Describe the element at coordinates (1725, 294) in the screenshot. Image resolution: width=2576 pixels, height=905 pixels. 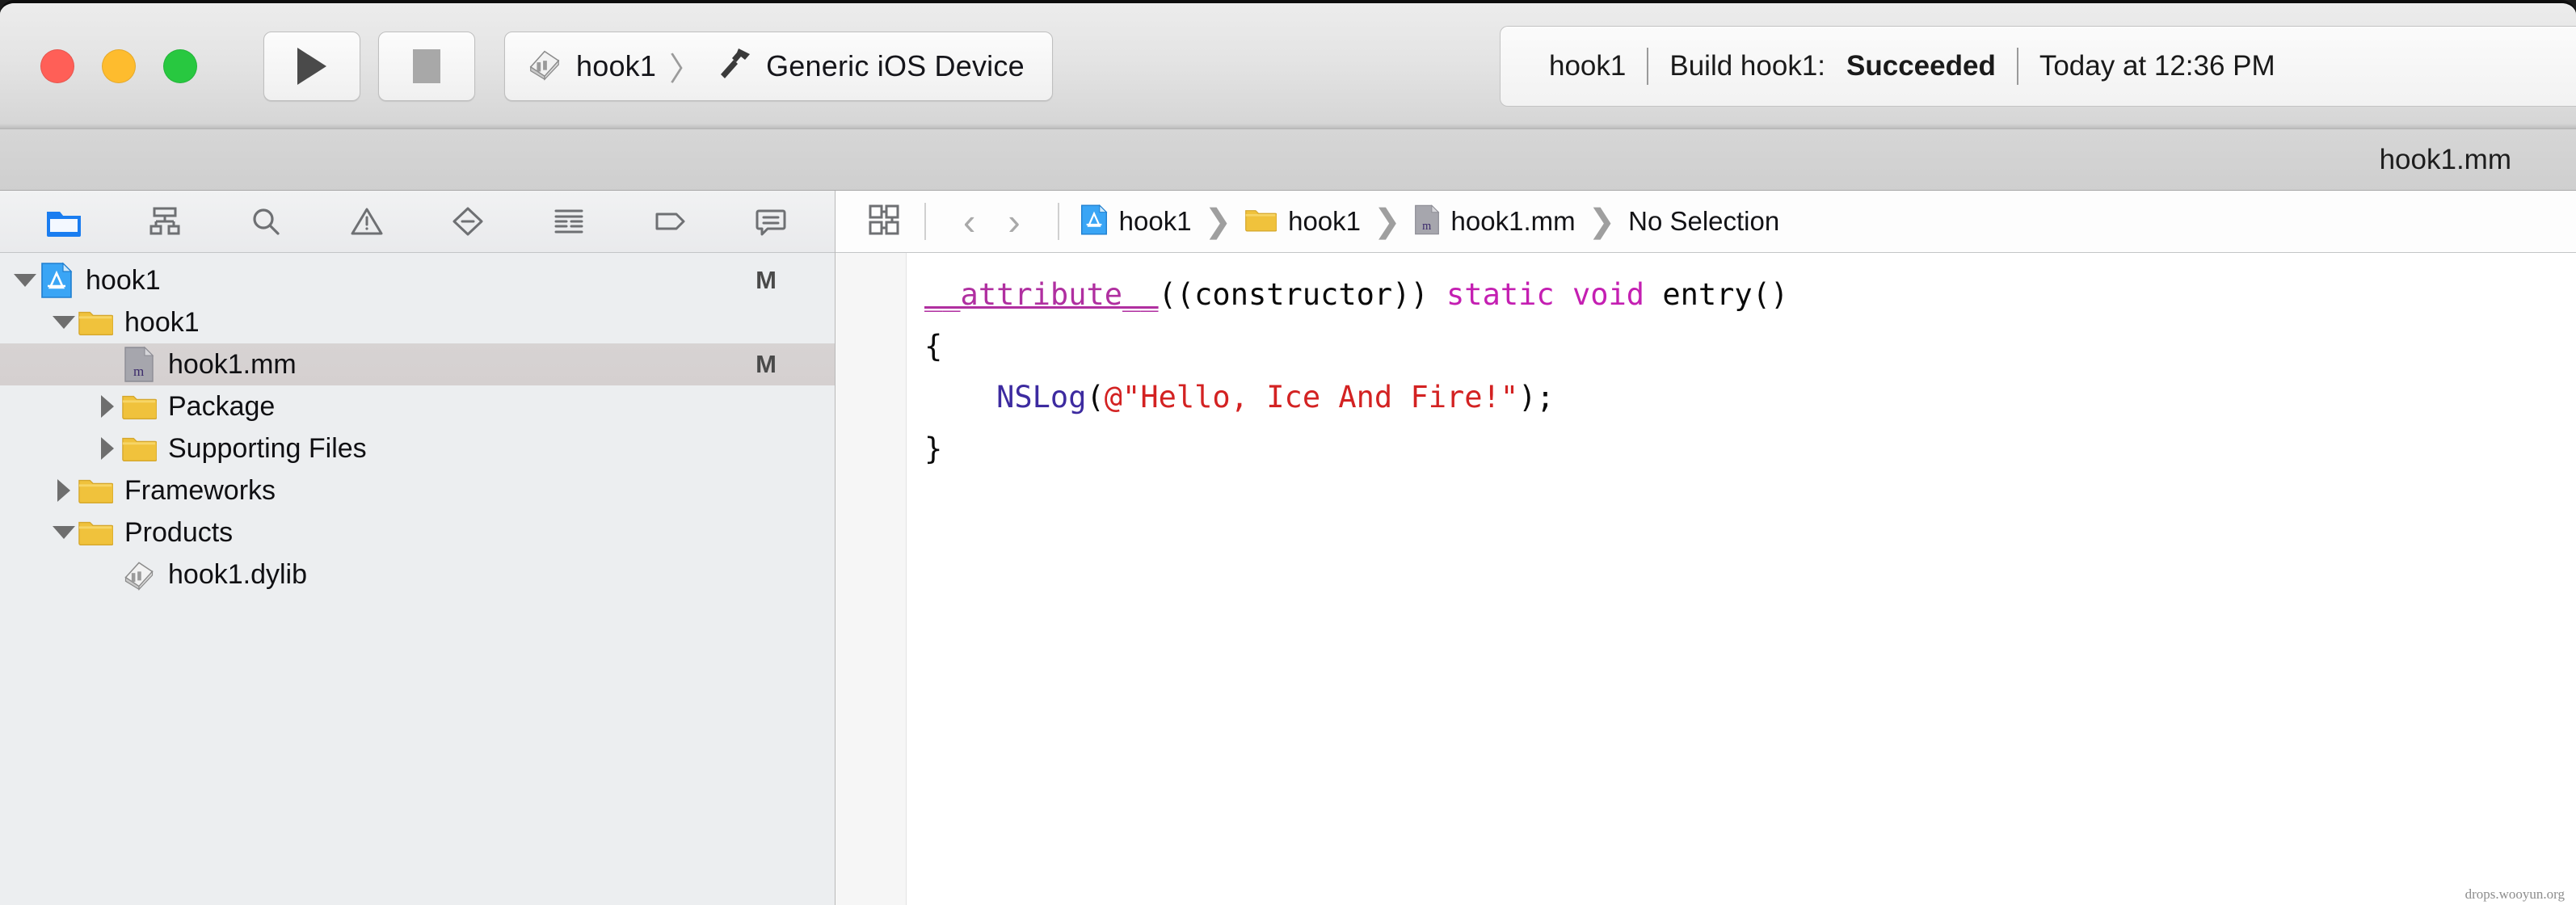
I see `code-token: entry()` at that location.